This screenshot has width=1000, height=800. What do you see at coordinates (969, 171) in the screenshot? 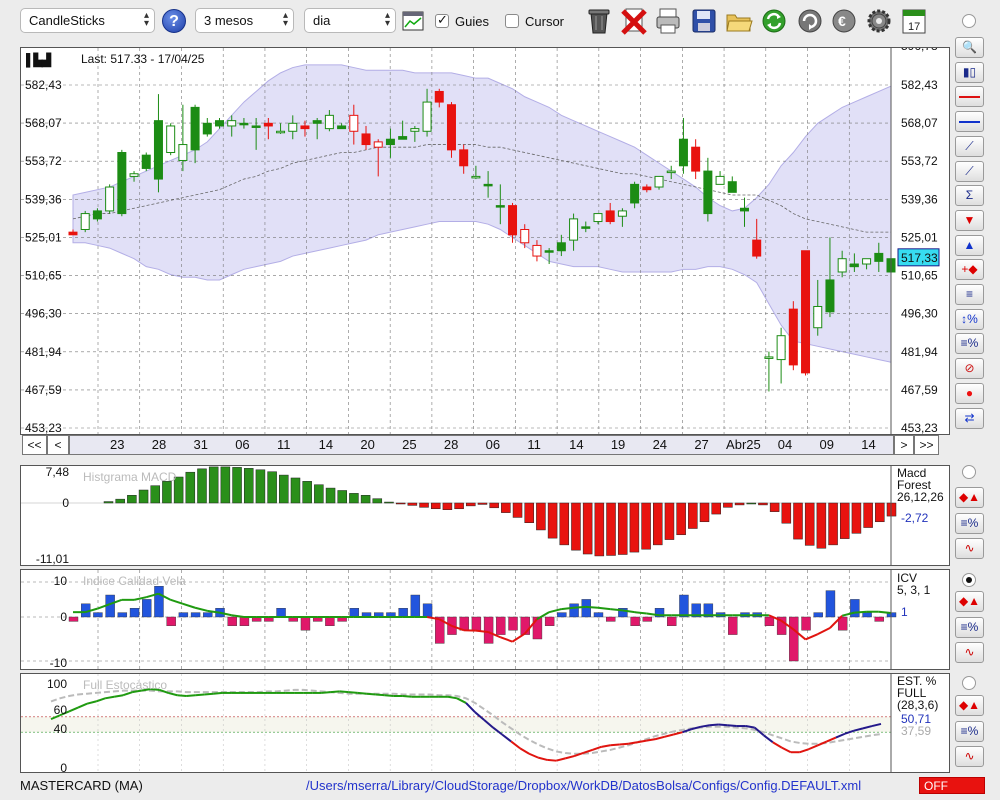
I see `trendline-icon: ⟋` at bounding box center [969, 171].